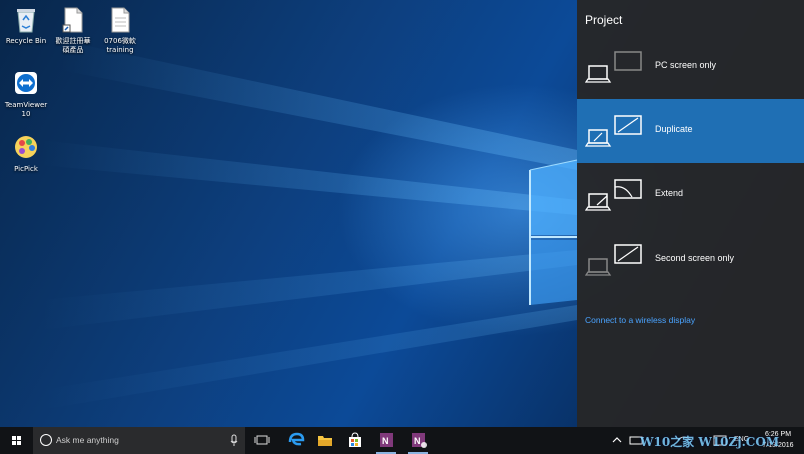  What do you see at coordinates (614, 195) in the screenshot?
I see `extend-icon` at bounding box center [614, 195].